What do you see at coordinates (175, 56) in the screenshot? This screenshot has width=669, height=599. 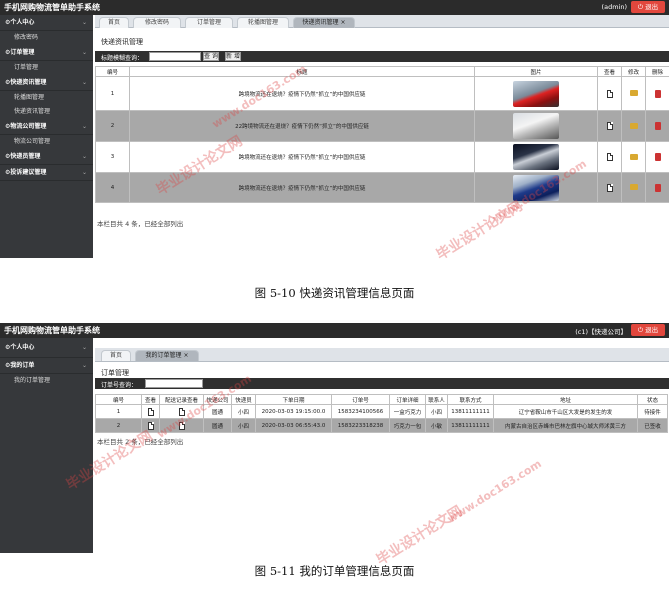 I see `search-input` at bounding box center [175, 56].